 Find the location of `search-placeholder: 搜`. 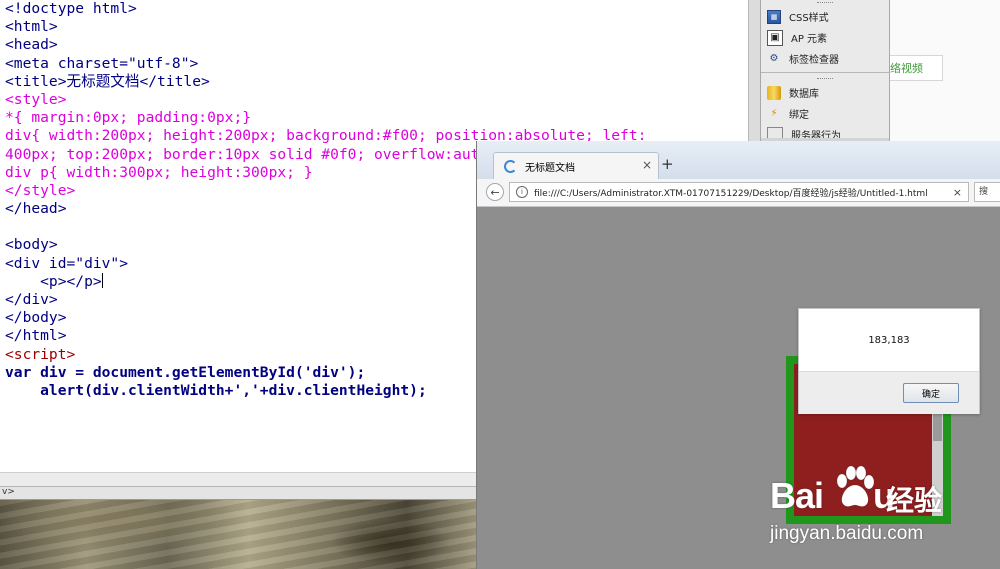

search-placeholder: 搜 is located at coordinates (984, 192).